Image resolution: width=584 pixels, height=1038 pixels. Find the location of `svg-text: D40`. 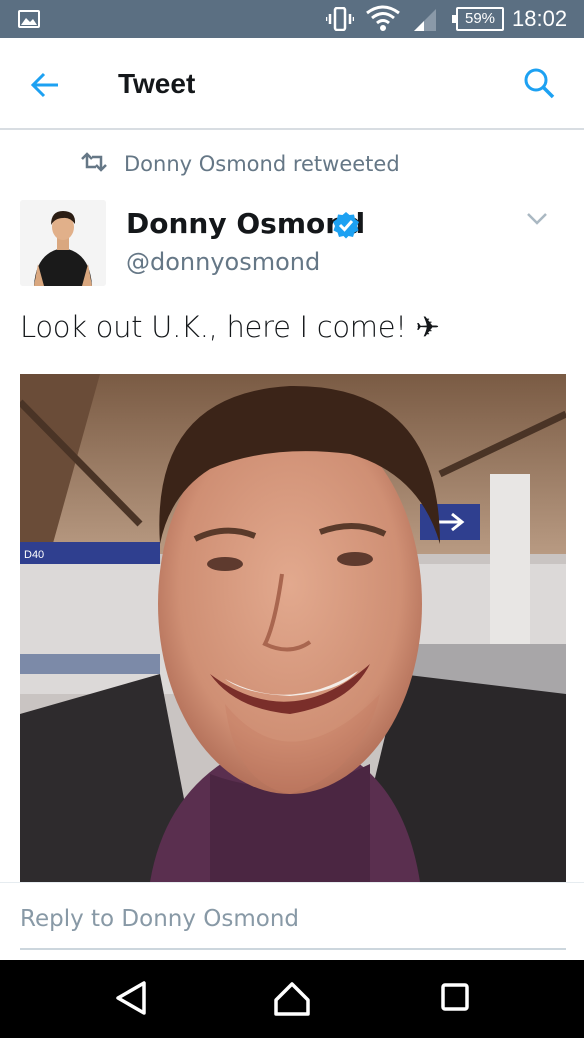

svg-text: D40 is located at coordinates (34, 555).